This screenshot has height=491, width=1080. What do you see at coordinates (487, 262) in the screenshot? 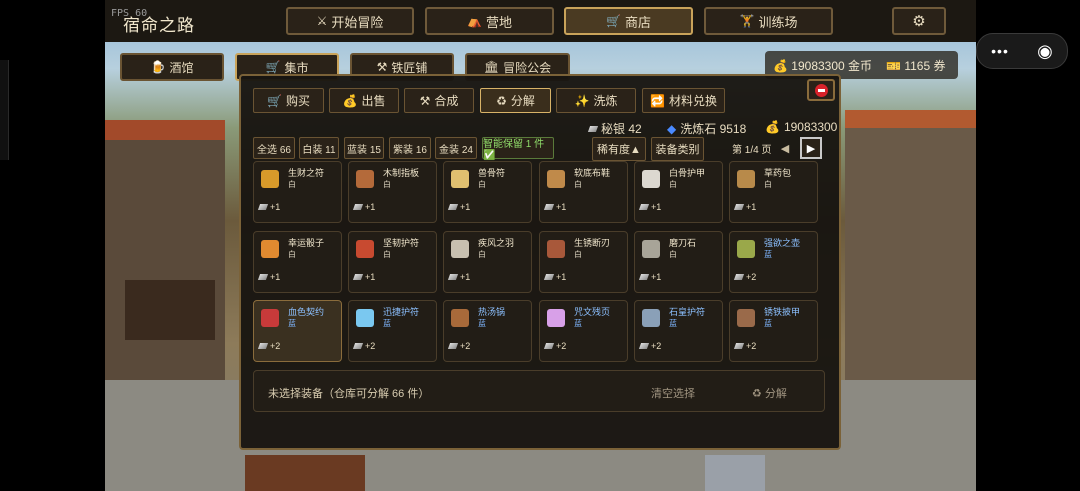
I see `item-card: 疾风之羽白 +1` at bounding box center [487, 262].